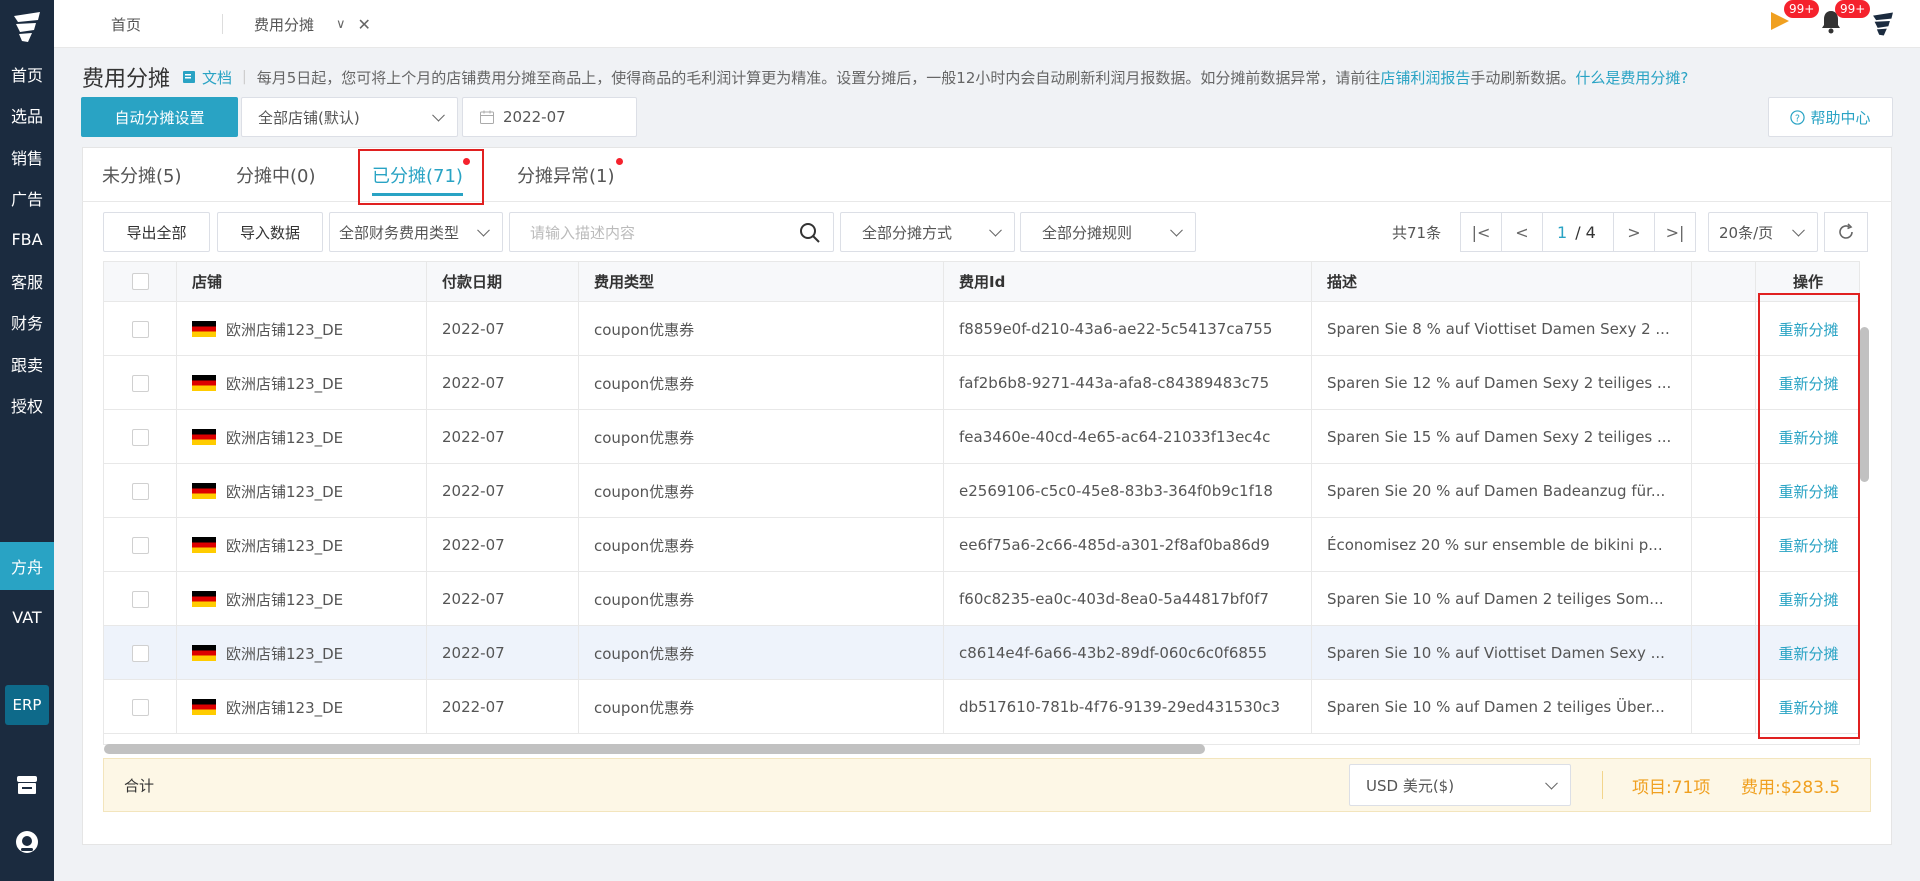 The height and width of the screenshot is (881, 1920). I want to click on refresh-button, so click(1846, 232).